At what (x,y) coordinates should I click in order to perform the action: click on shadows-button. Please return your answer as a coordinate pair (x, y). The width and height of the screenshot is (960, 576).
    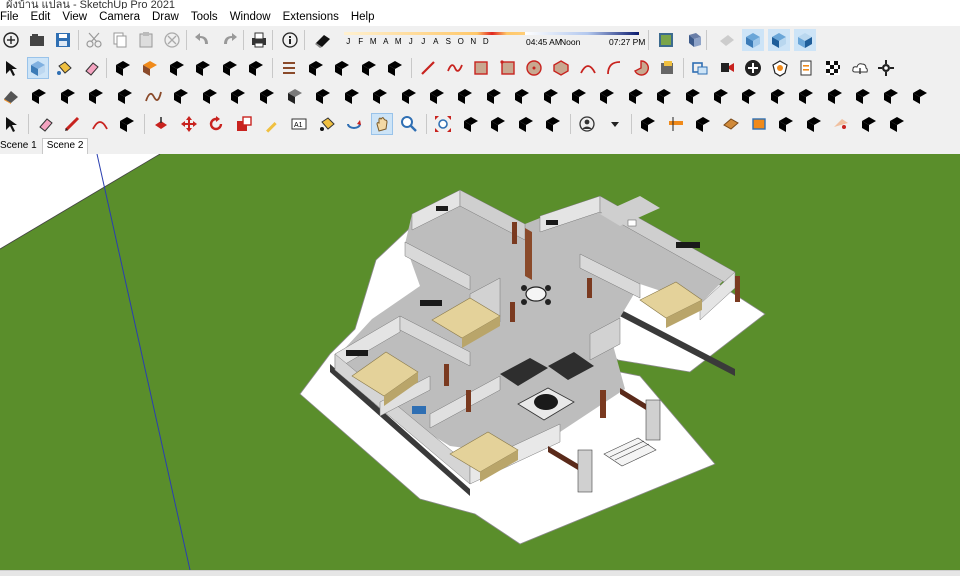
    Looking at the image, I should click on (323, 40).